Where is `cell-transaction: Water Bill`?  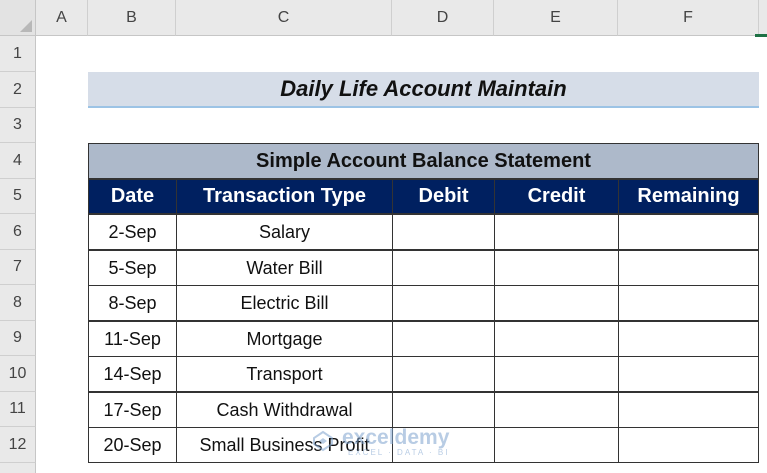
cell-transaction: Water Bill is located at coordinates (284, 268).